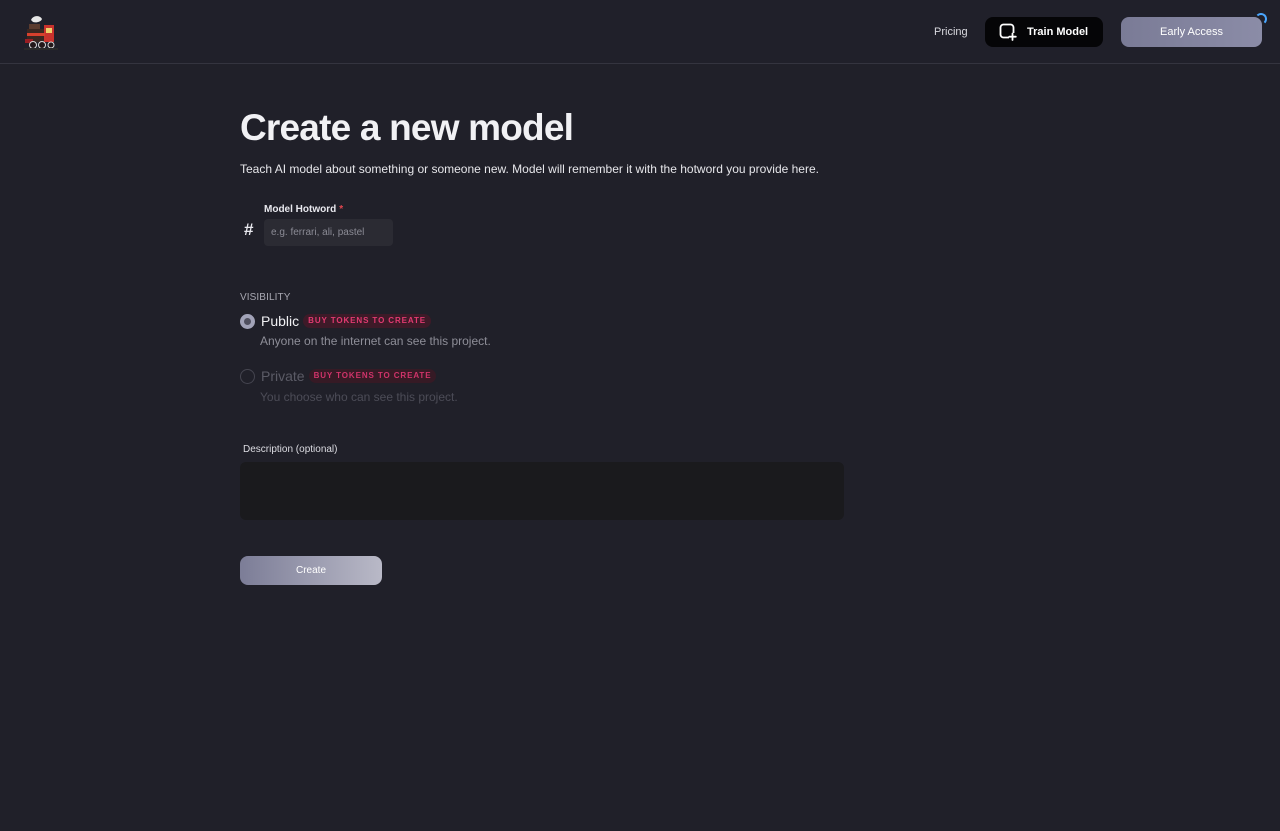  I want to click on page-title: Create a new model, so click(407, 127).